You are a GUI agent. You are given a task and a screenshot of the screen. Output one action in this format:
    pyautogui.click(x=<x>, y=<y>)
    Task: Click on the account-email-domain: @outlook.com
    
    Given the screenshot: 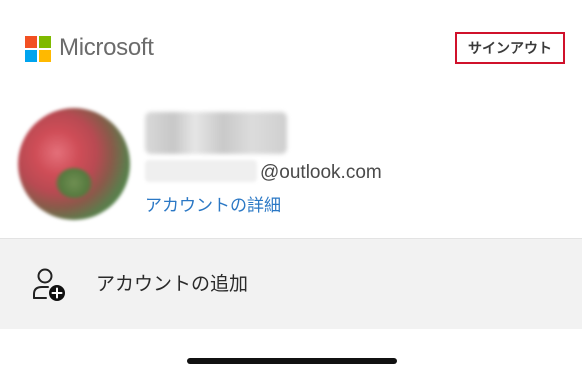 What is the action you would take?
    pyautogui.click(x=321, y=172)
    